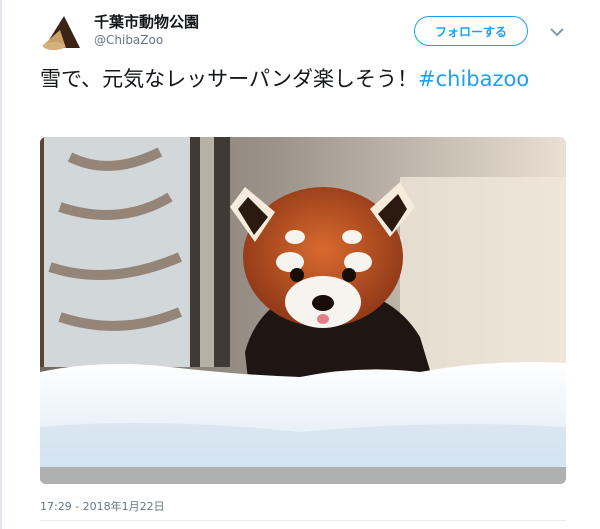 Image resolution: width=600 pixels, height=529 pixels. What do you see at coordinates (473, 79) in the screenshot?
I see `hashtag-link: #chibazoo` at bounding box center [473, 79].